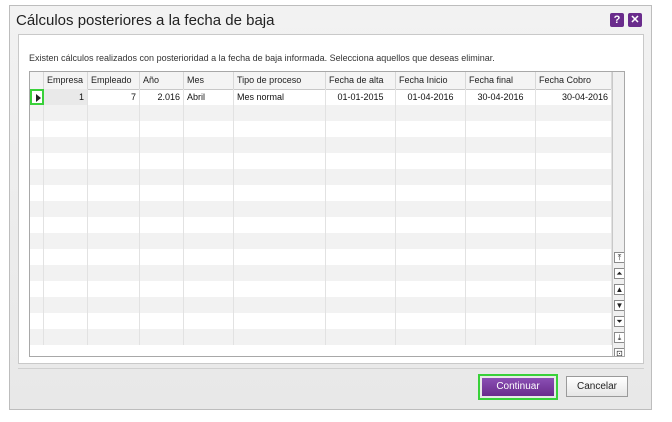  I want to click on help-icon: ?, so click(617, 20).